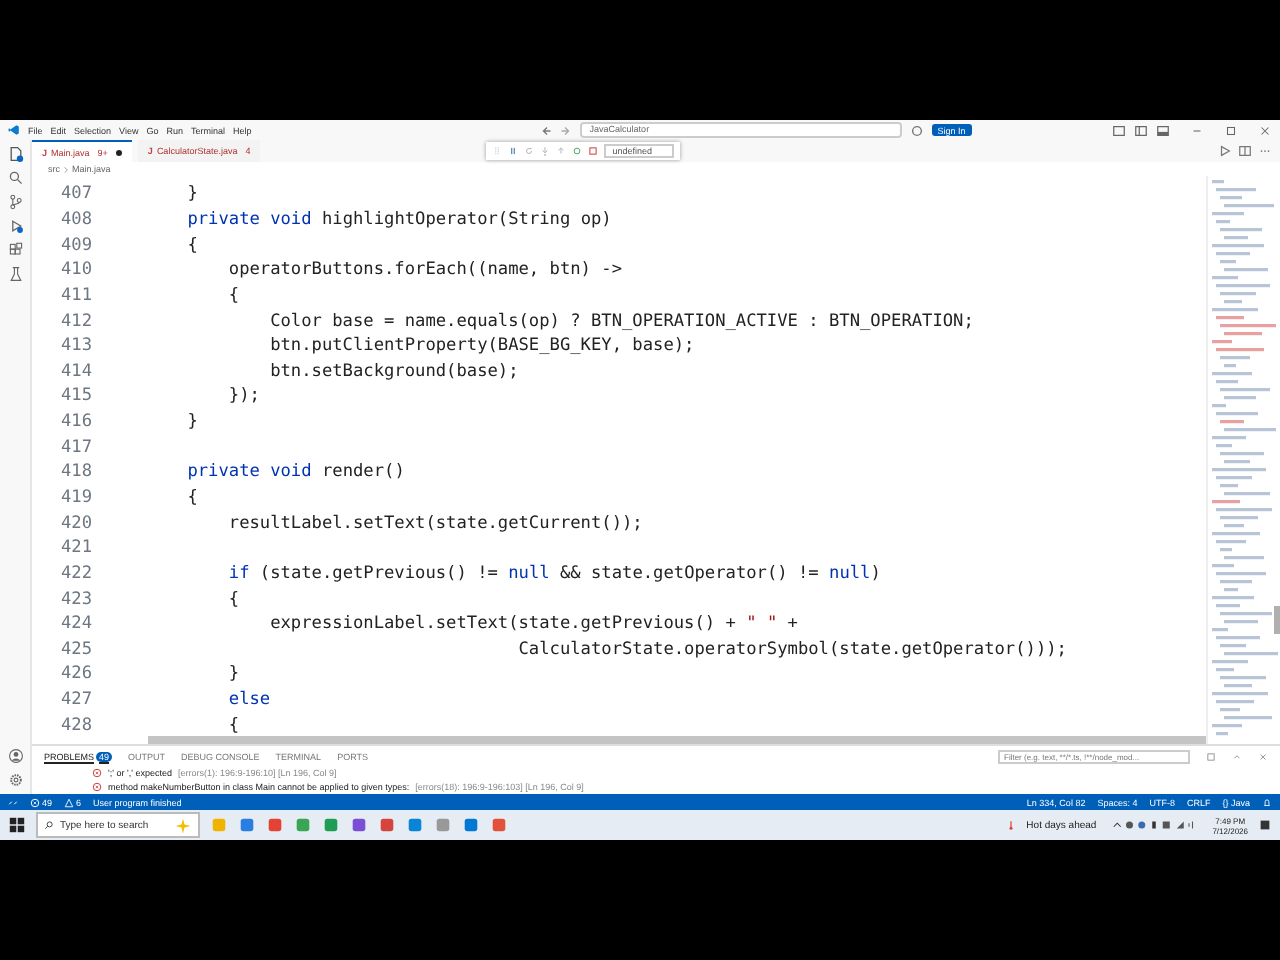  Describe the element at coordinates (529, 151) in the screenshot. I see `restart-icon` at that location.